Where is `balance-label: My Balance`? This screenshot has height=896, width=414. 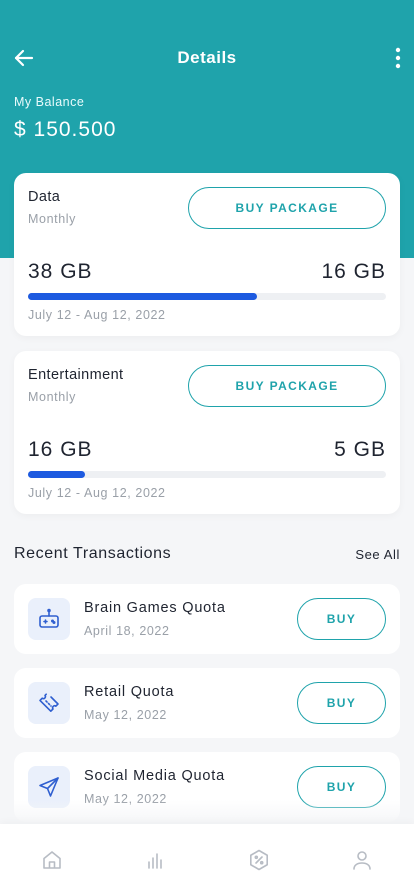 balance-label: My Balance is located at coordinates (49, 102).